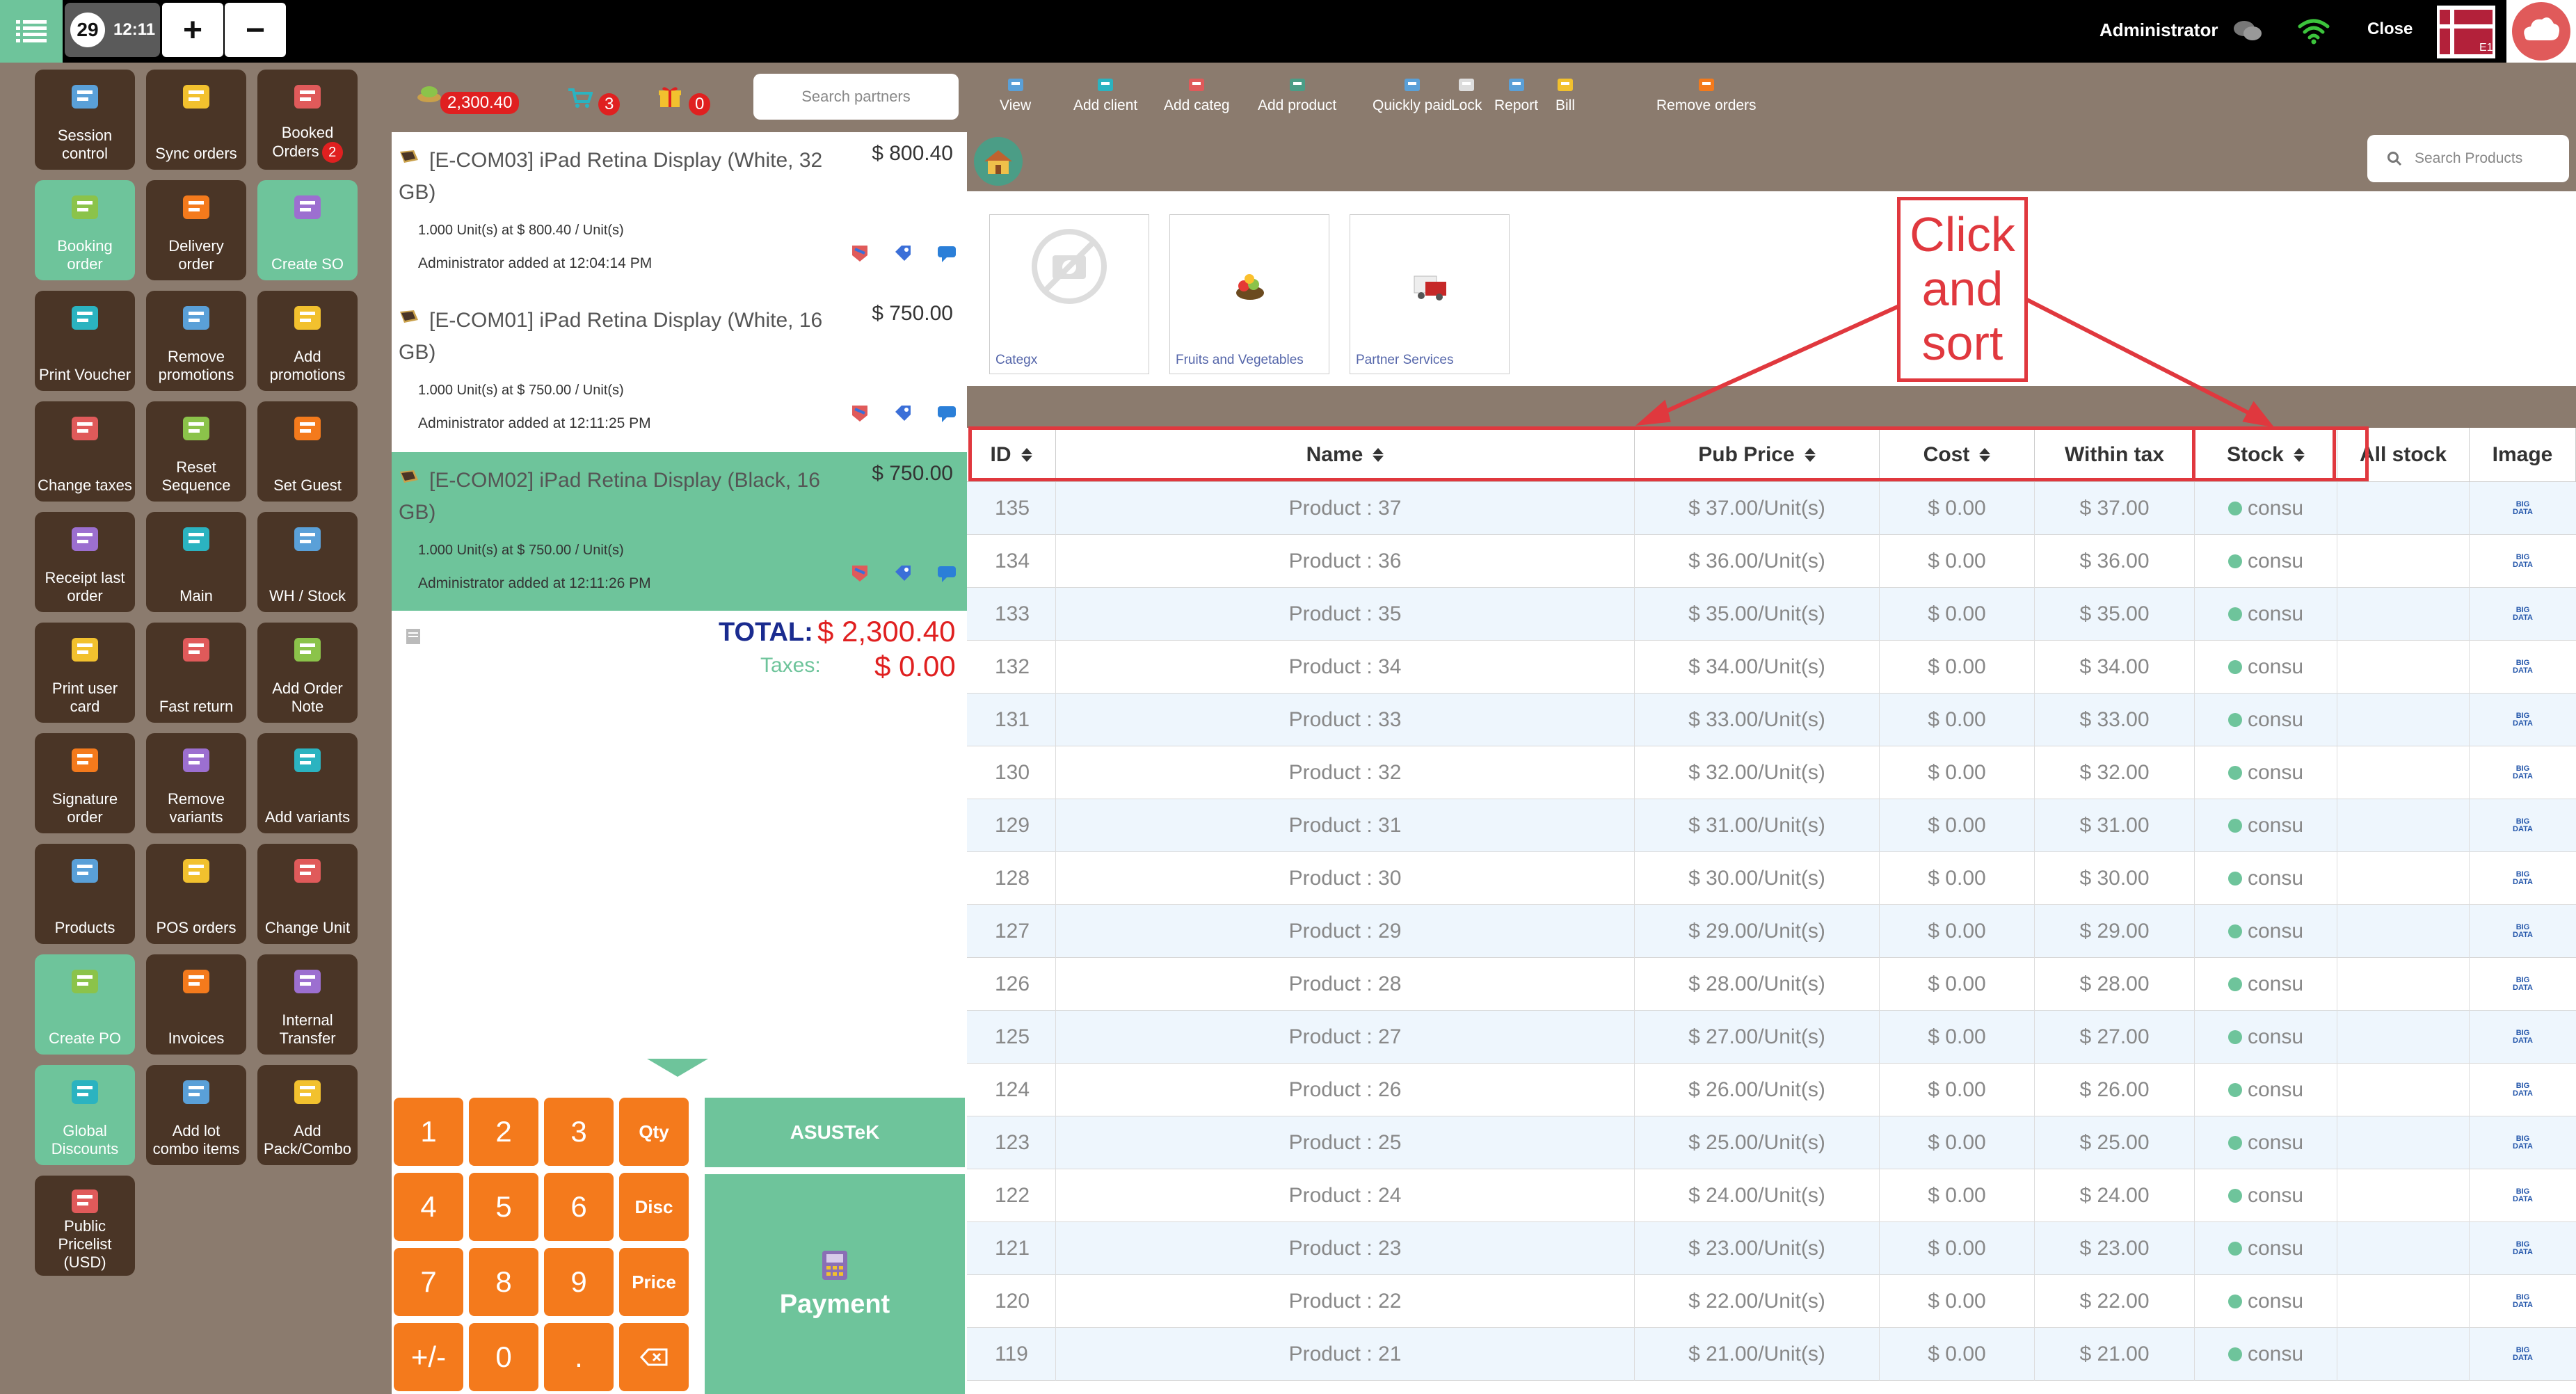 This screenshot has height=1394, width=2576. What do you see at coordinates (307, 451) in the screenshot?
I see `action-button: Set Guest` at bounding box center [307, 451].